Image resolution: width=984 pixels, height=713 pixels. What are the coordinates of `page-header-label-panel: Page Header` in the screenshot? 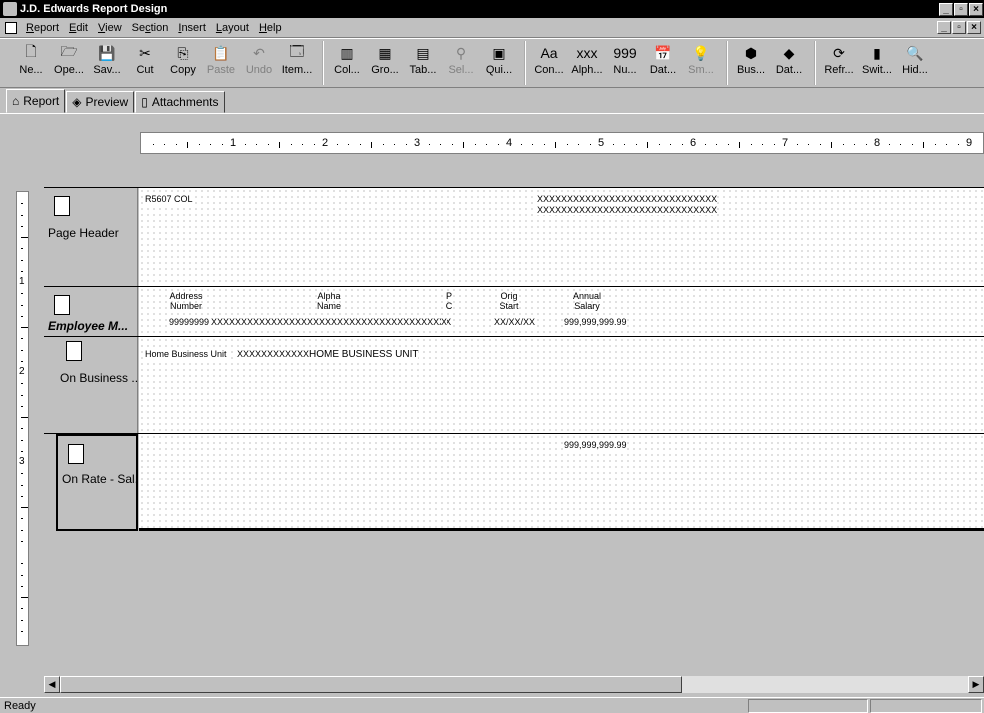 It's located at (91, 237).